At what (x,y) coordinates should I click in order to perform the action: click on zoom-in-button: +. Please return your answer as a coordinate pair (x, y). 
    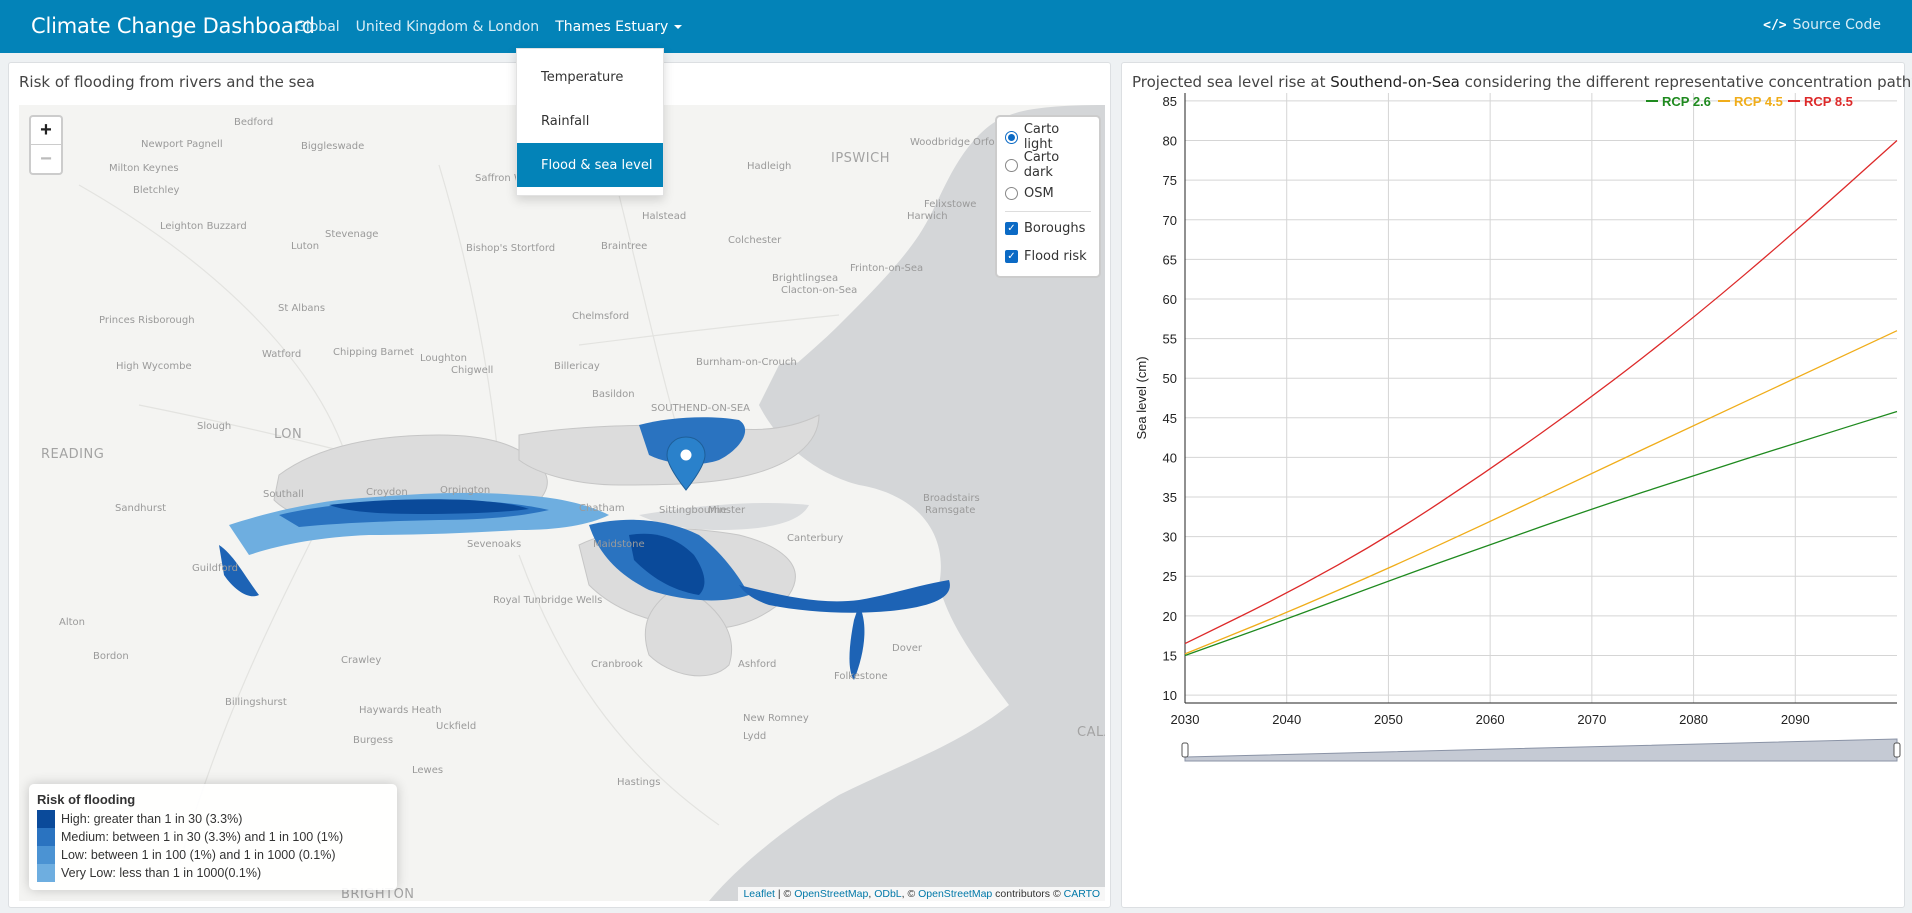
    Looking at the image, I should click on (46, 131).